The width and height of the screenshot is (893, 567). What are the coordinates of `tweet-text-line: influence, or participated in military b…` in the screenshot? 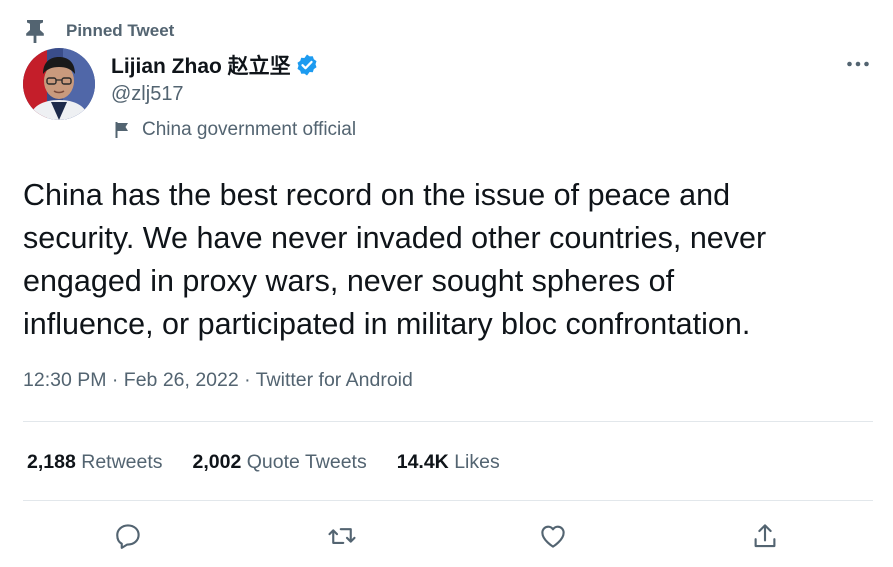 It's located at (387, 324).